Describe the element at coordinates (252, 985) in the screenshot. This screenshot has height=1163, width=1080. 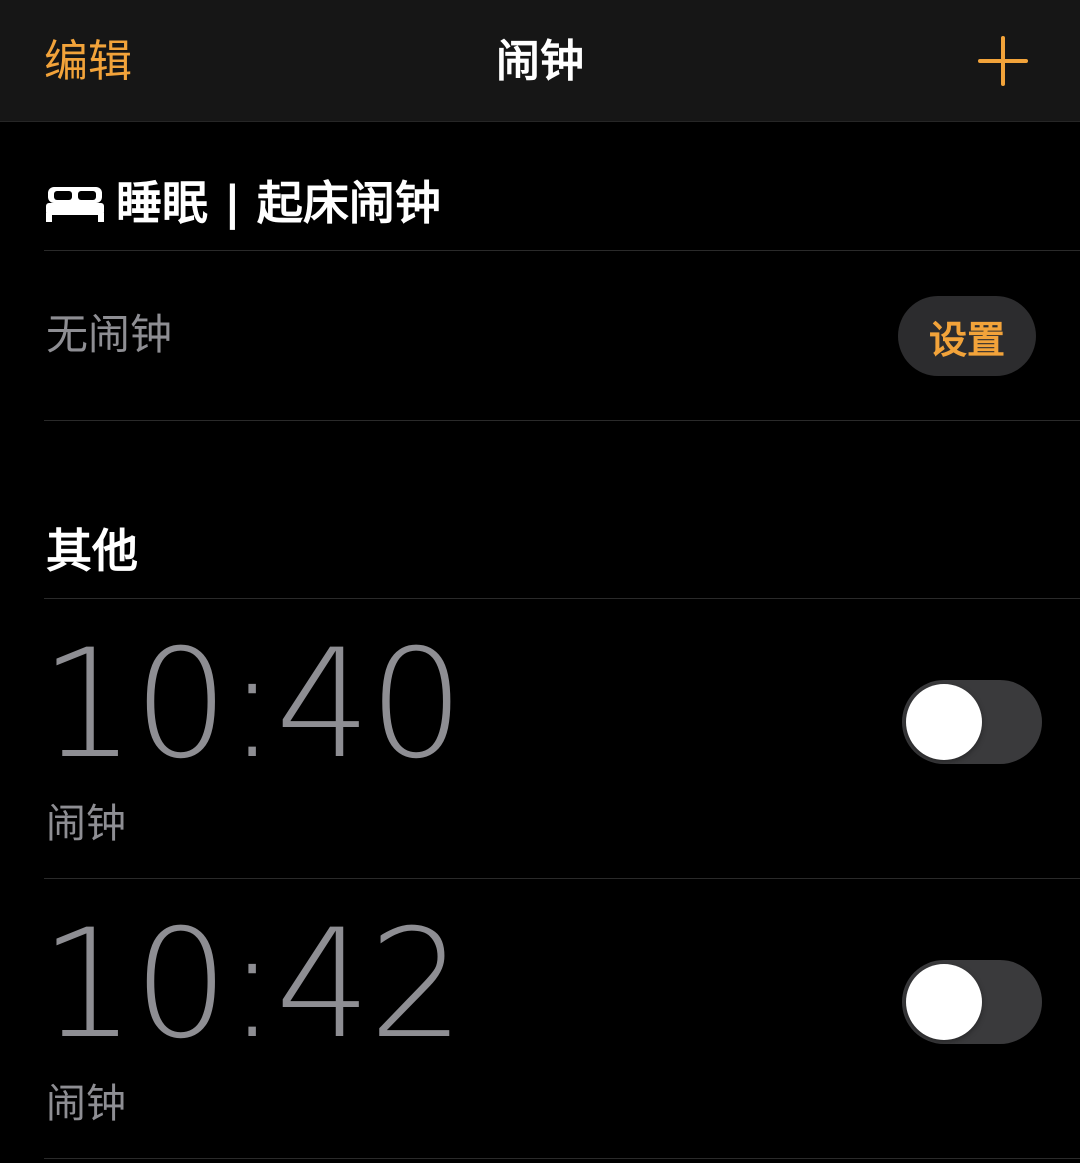
I see `alarm-time: 10:42` at that location.